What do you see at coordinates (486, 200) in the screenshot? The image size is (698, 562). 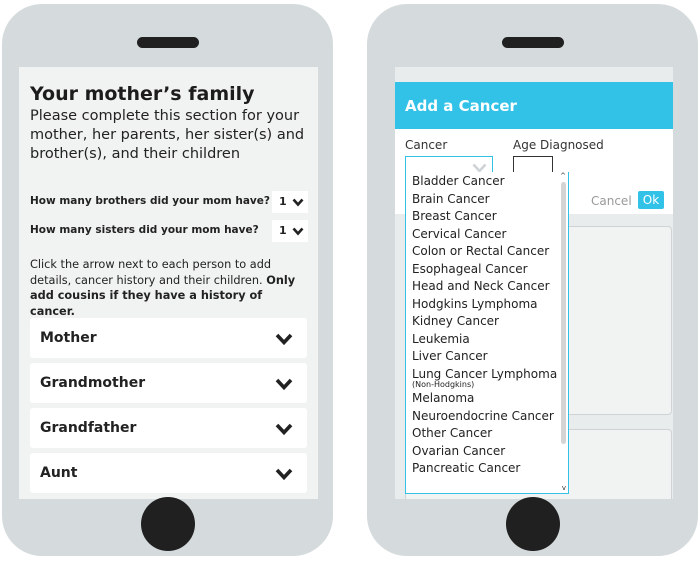 I see `option-brain-cancer: Brain Cancer` at bounding box center [486, 200].